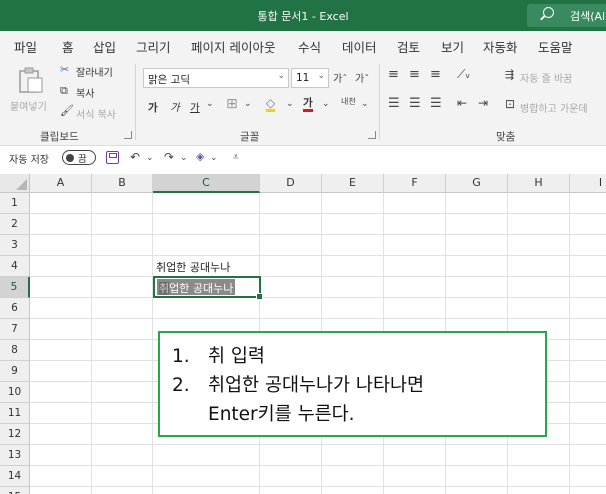 The height and width of the screenshot is (494, 606). What do you see at coordinates (348, 101) in the screenshot?
I see `phonetic-icon: 내천` at bounding box center [348, 101].